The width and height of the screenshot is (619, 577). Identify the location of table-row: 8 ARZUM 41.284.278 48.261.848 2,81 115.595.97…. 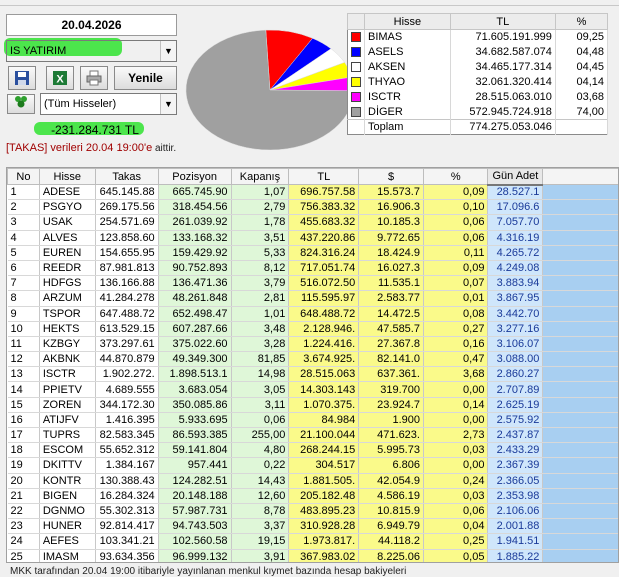
(312, 298).